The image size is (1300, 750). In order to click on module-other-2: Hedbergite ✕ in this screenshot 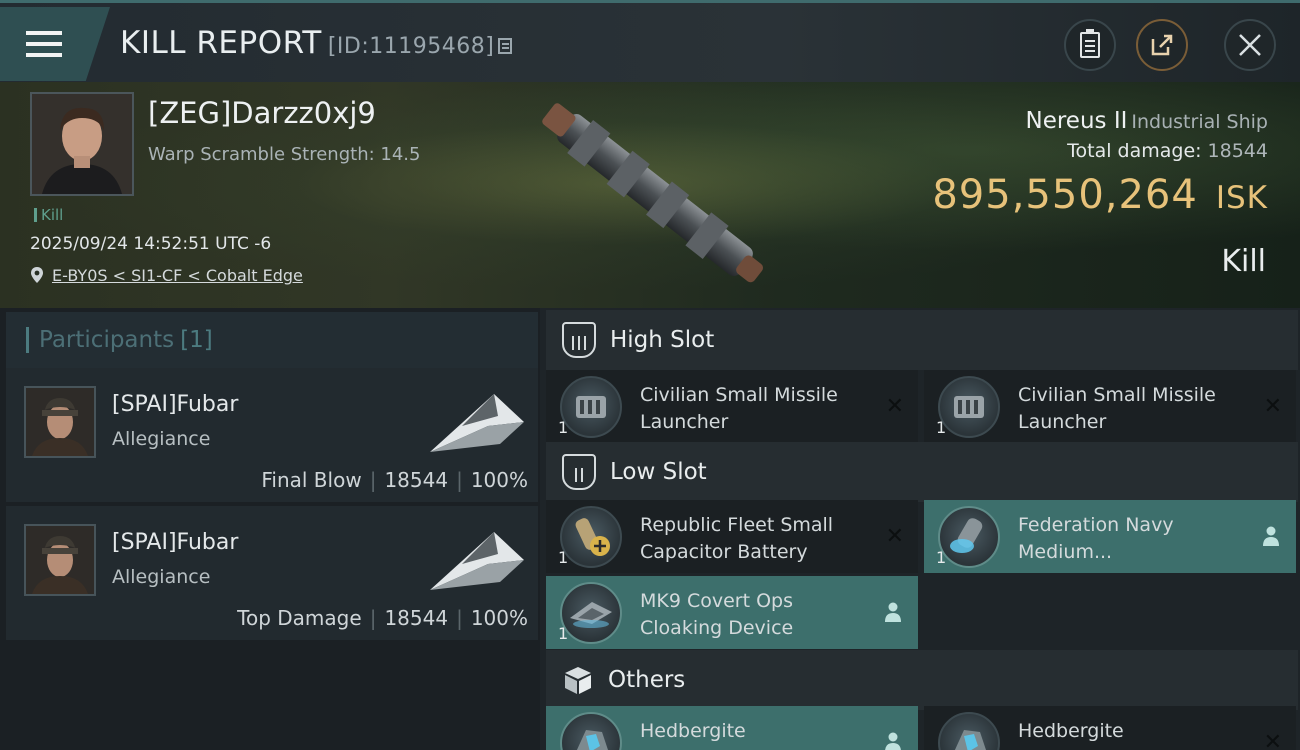, I will do `click(1110, 728)`.